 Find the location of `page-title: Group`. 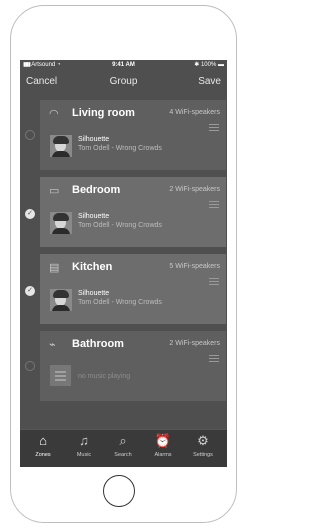

page-title: Group is located at coordinates (123, 81).